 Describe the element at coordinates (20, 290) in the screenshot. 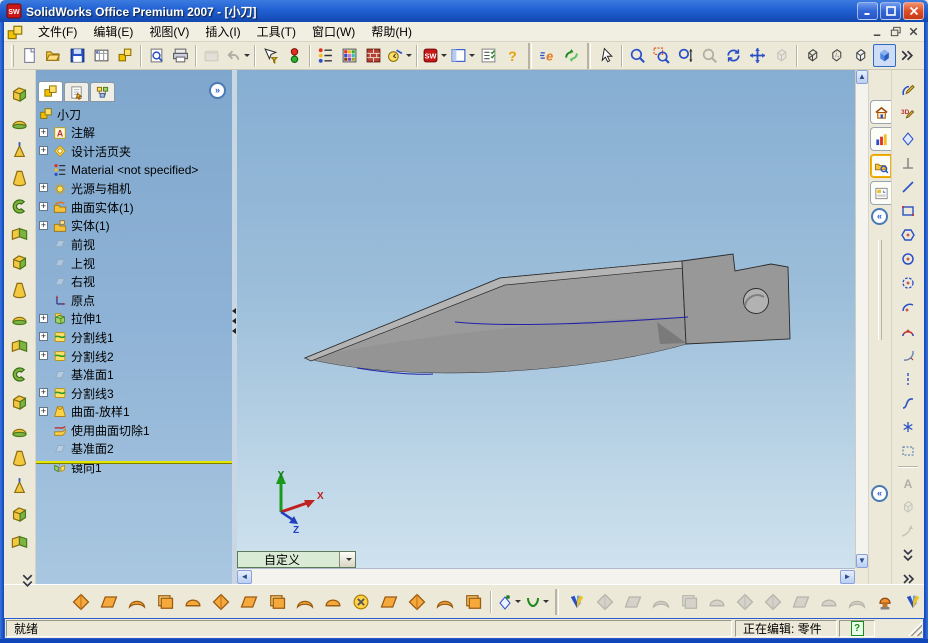

I see `lofted-cut-button` at that location.